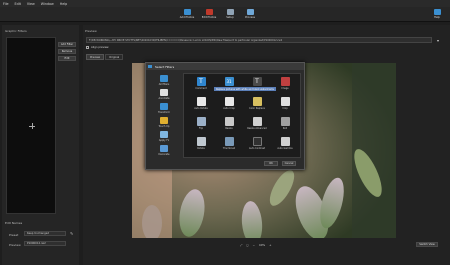 This screenshot has height=265, width=450. I want to click on align-preview-label: Align preview, so click(100, 47).